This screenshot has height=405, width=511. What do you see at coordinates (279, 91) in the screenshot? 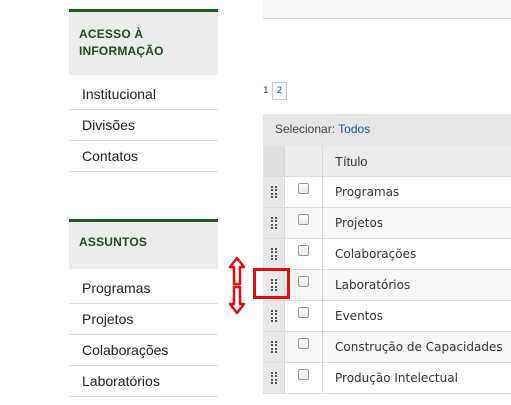
I see `page-link-2: 2` at bounding box center [279, 91].